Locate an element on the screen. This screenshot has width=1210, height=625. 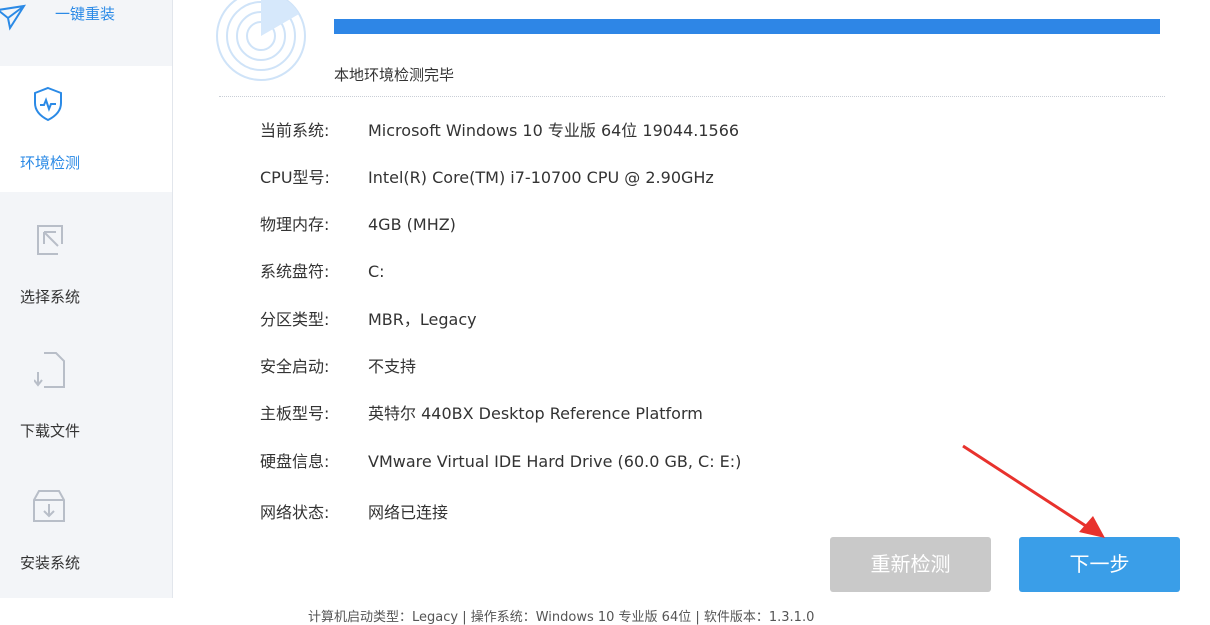
info-row-network: 网络状态: 网络已连接 is located at coordinates (354, 511).